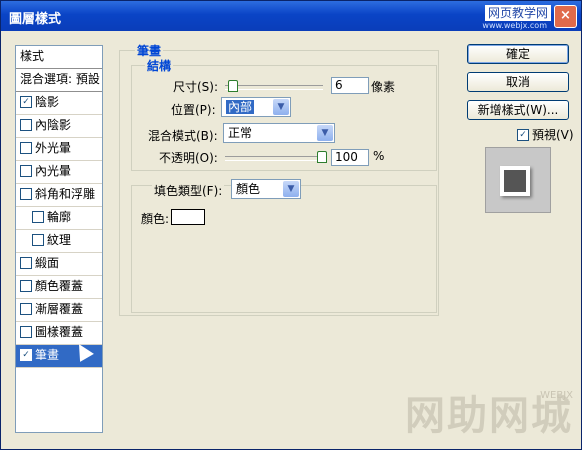 Image resolution: width=582 pixels, height=450 pixels. I want to click on sidebar-item: 漸層覆蓋, so click(59, 310).